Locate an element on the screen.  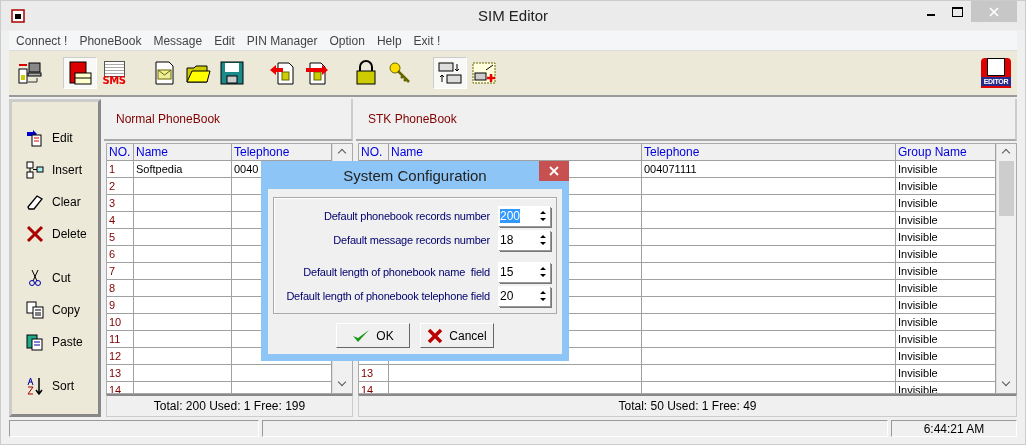
sim-card-icon is located at coordinates (18, 15).